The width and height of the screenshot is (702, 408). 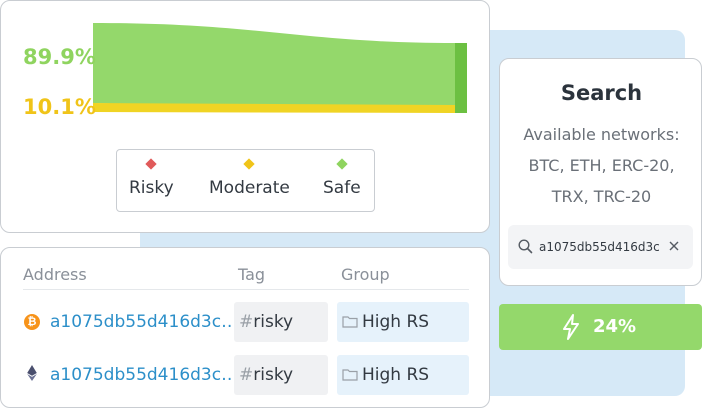 I want to click on search-input, so click(x=601, y=247).